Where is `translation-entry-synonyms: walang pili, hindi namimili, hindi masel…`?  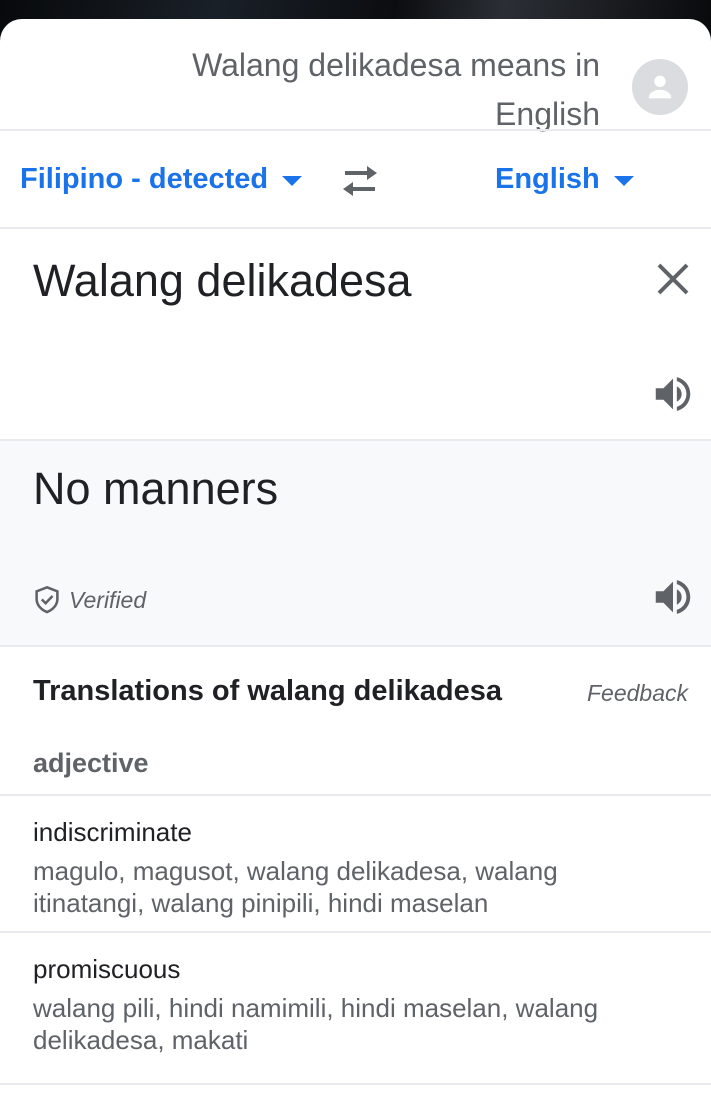 translation-entry-synonyms: walang pili, hindi namimili, hindi masel… is located at coordinates (316, 1024).